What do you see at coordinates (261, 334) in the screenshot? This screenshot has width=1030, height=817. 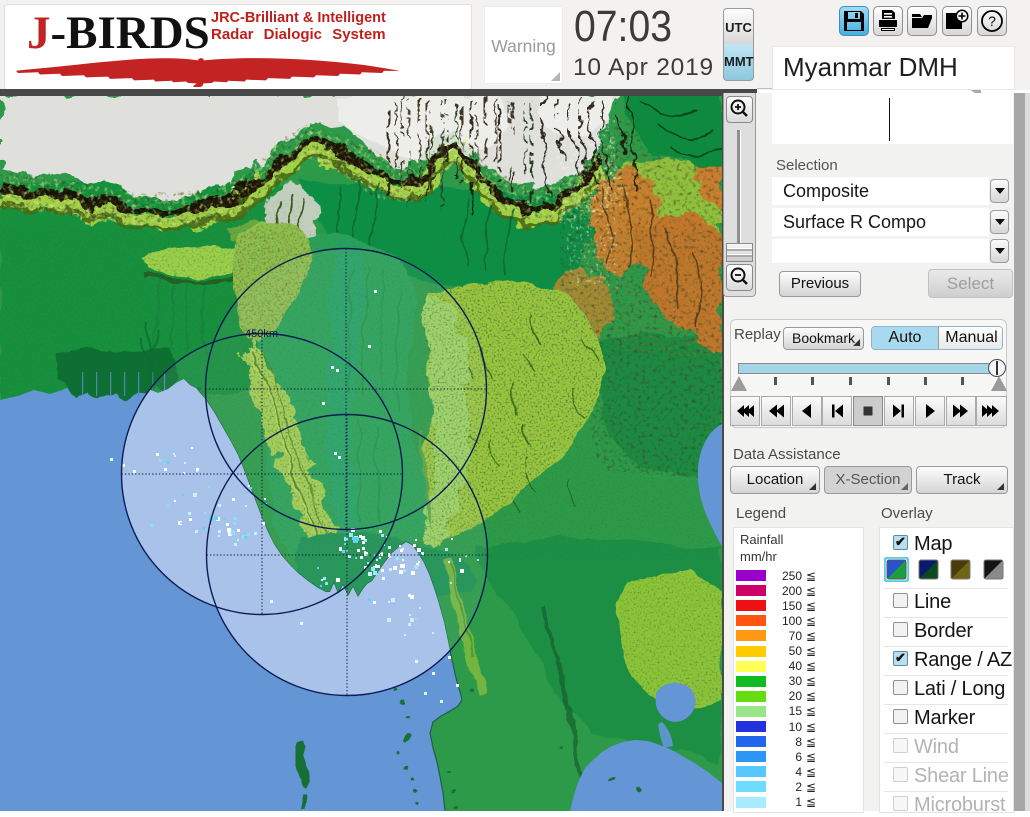 I see `svg-text: 450km` at bounding box center [261, 334].